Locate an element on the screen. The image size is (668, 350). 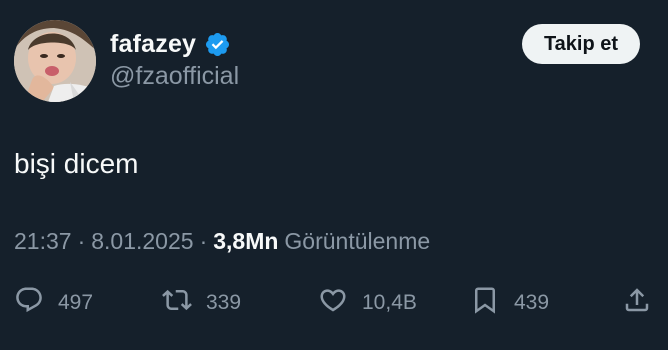
display-name: fafazey is located at coordinates (153, 44).